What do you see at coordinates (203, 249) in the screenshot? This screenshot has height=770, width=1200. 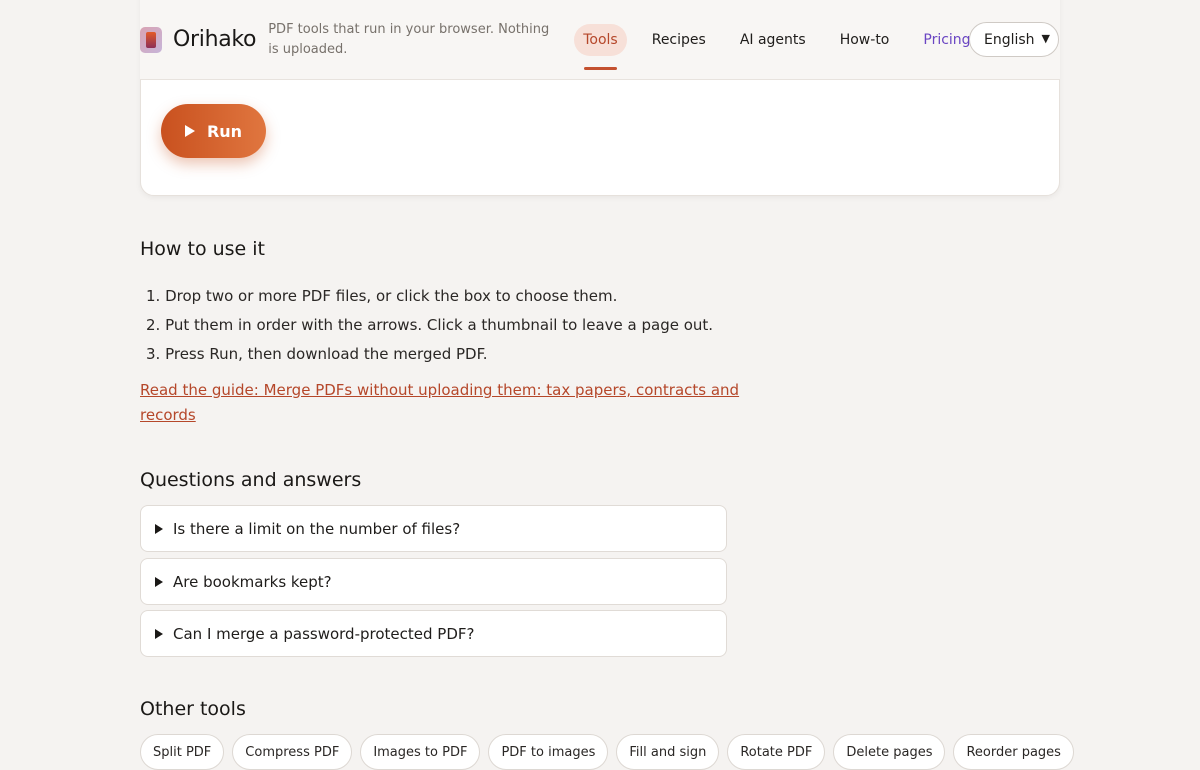 I see `how-to-title: How to use it` at bounding box center [203, 249].